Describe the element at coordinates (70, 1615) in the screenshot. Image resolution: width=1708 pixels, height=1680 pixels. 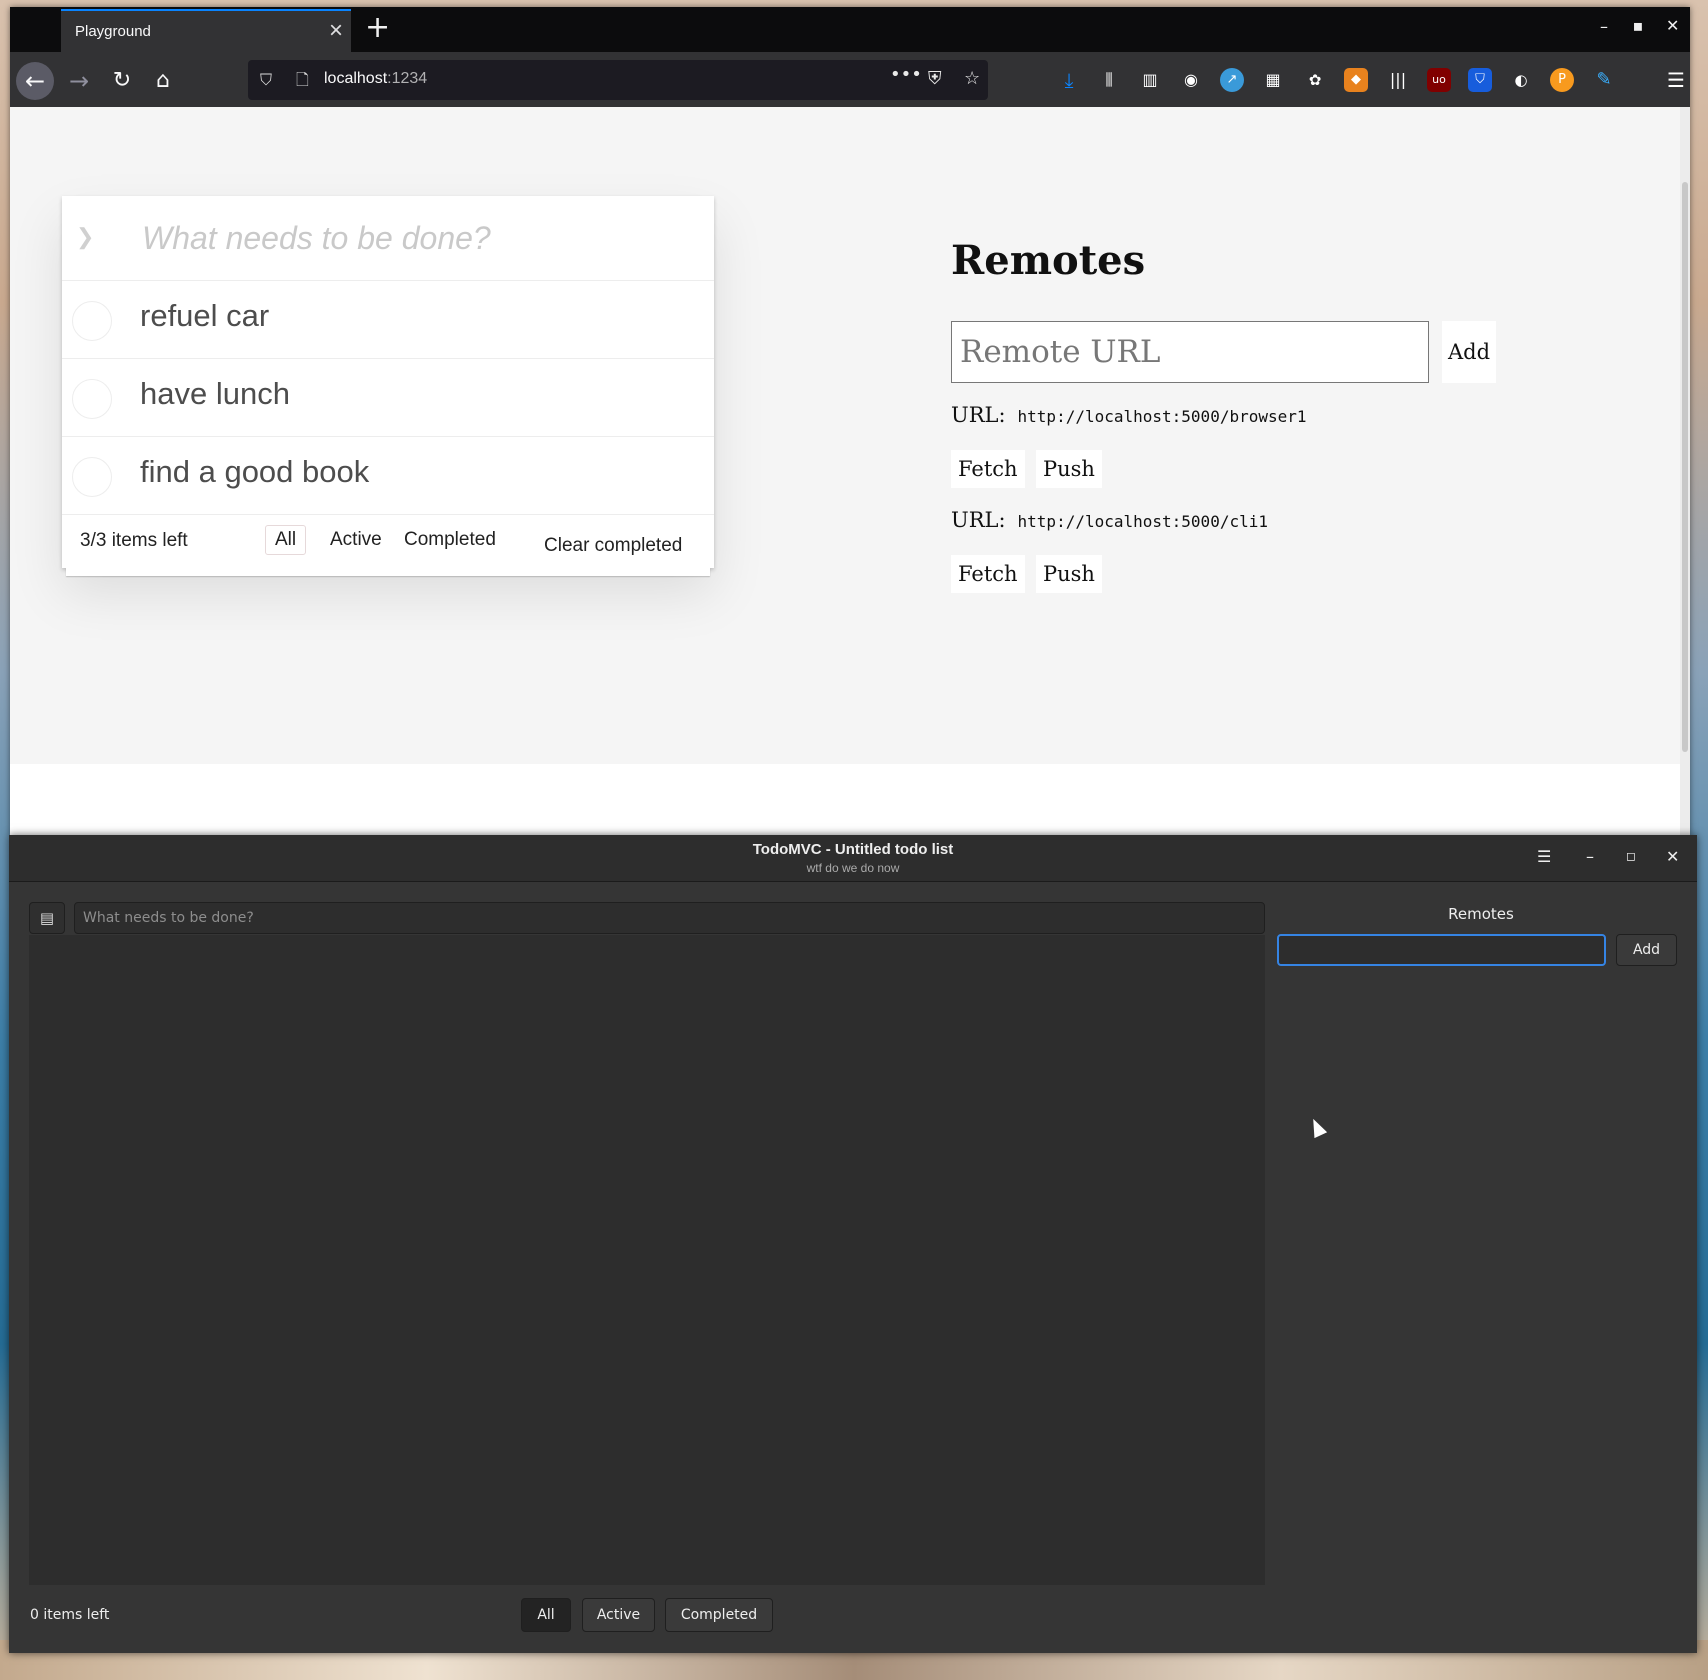
I see `items-left-count: 0 items left` at that location.